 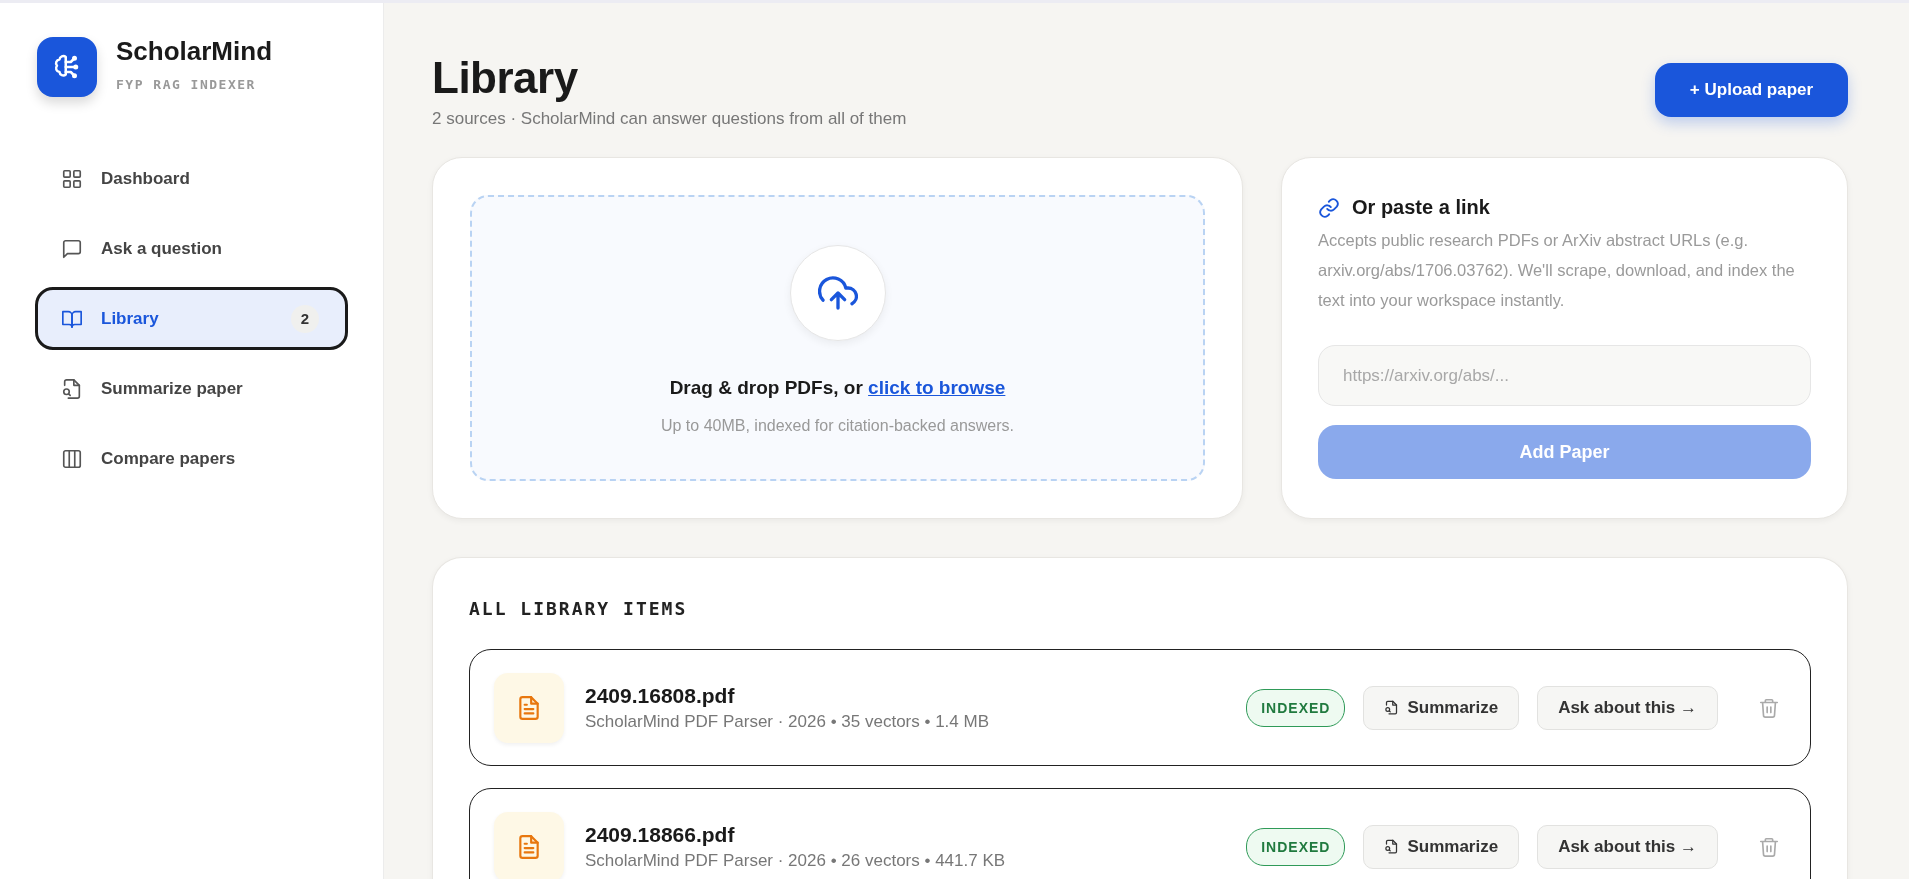 I want to click on library-item: 2409.18866.pdf ScholarMind PDF Parser · 2026 • 26 vectors • 441.7 KB INDEXED Summarize Ask about this →, so click(x=1140, y=833).